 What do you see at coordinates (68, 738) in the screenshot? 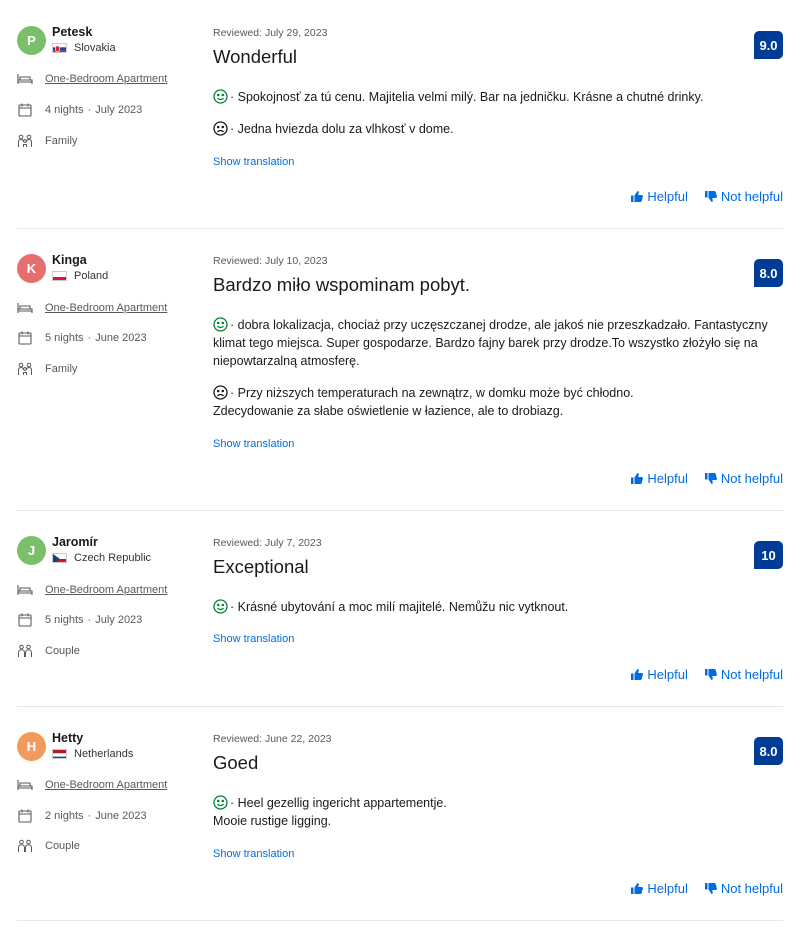
I see `reviewer-name: Hetty` at bounding box center [68, 738].